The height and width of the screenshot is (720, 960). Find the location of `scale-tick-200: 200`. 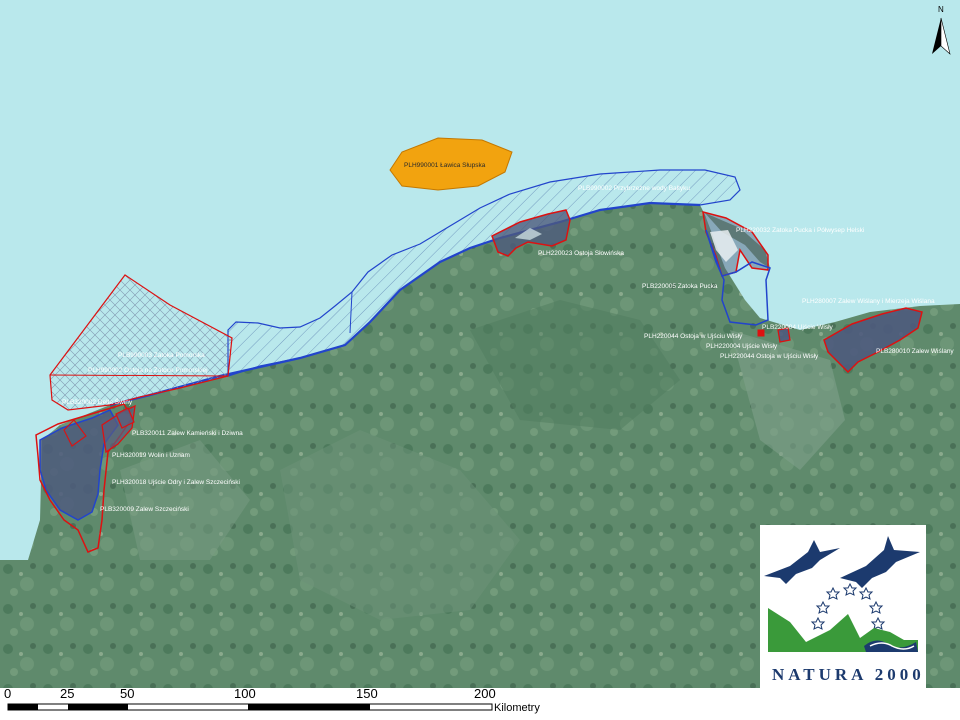

scale-tick-200: 200 is located at coordinates (485, 693).